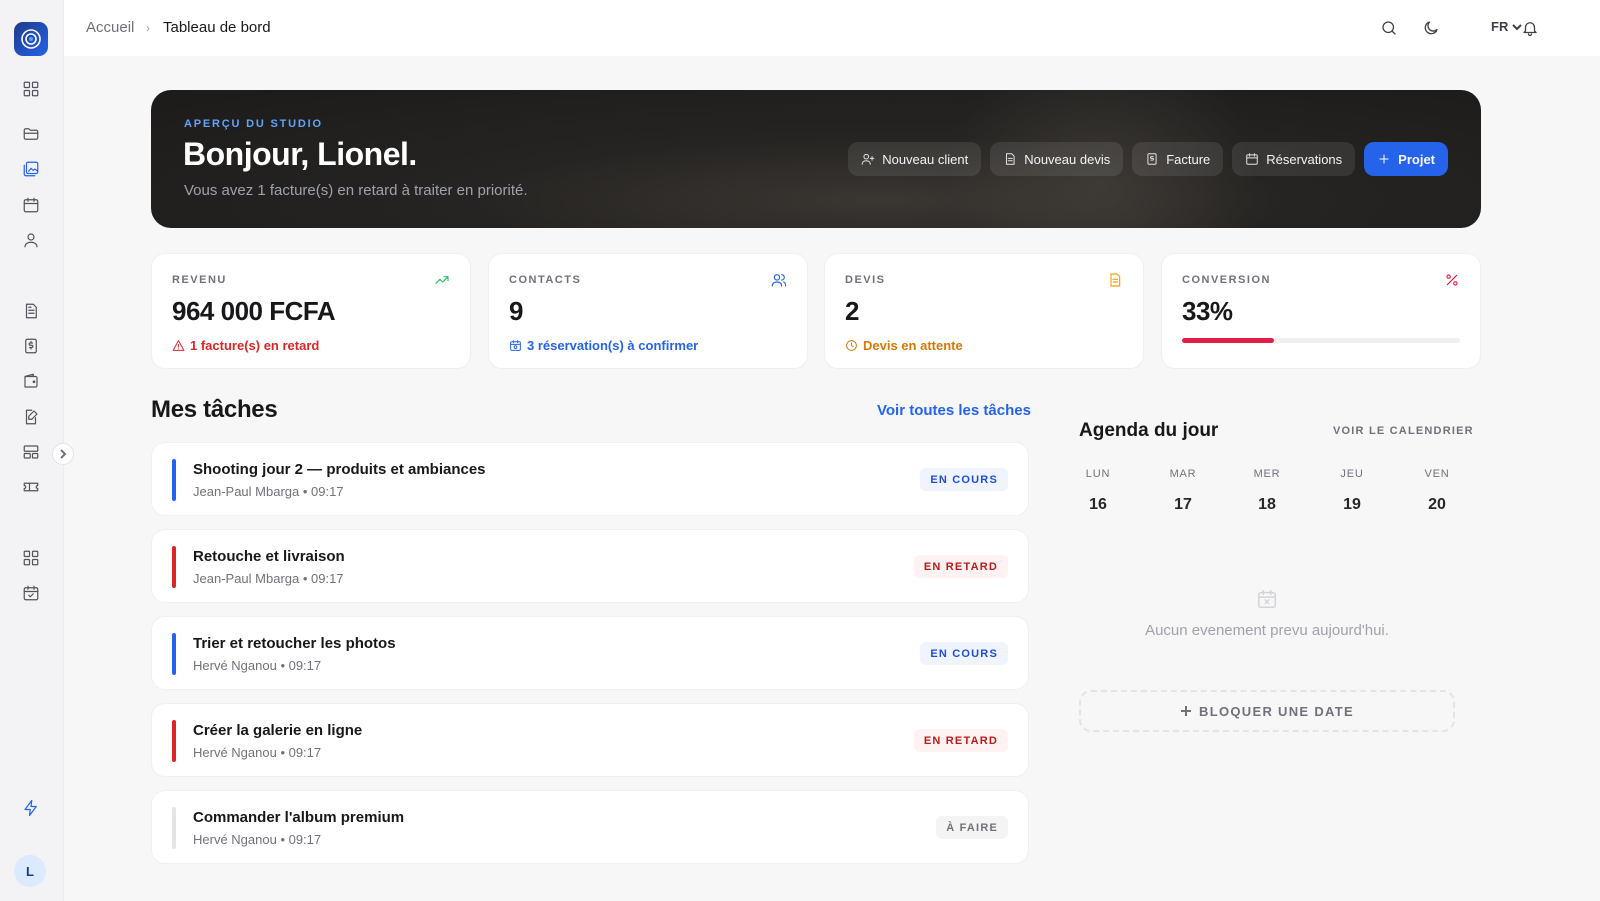  I want to click on layout-icon, so click(31, 452).